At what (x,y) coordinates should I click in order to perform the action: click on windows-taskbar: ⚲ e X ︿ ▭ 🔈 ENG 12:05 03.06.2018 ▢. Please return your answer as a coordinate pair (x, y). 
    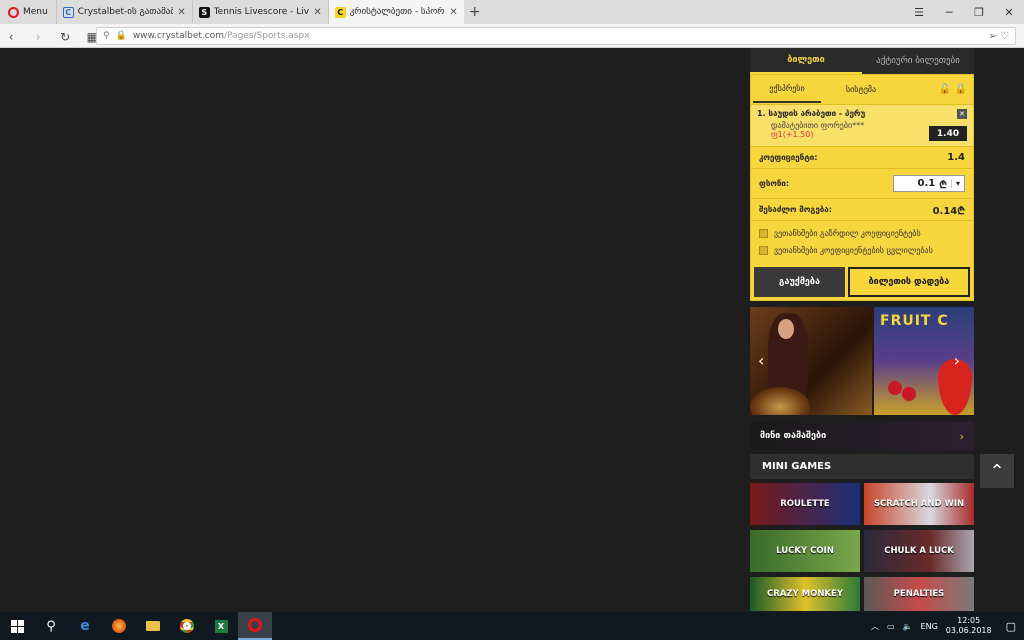
    Looking at the image, I should click on (512, 626).